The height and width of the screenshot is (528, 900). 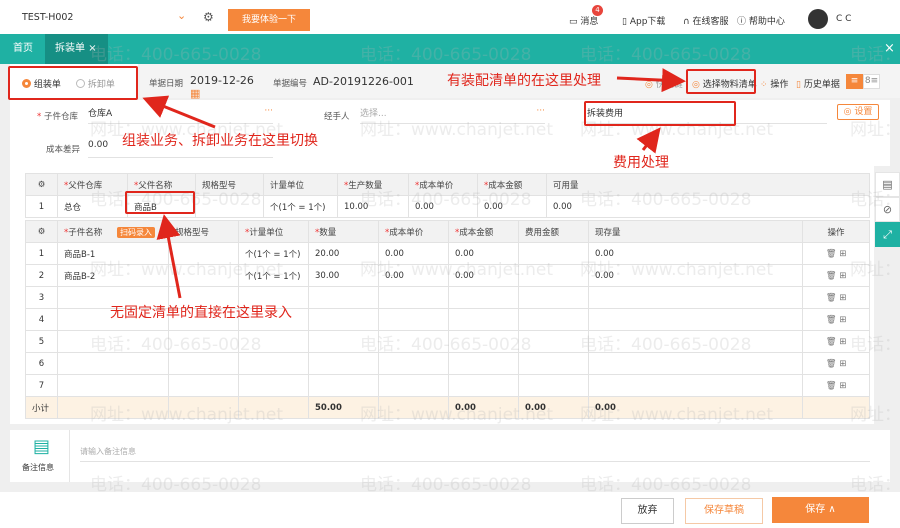 I want to click on arrow-switch, so click(x=179, y=112).